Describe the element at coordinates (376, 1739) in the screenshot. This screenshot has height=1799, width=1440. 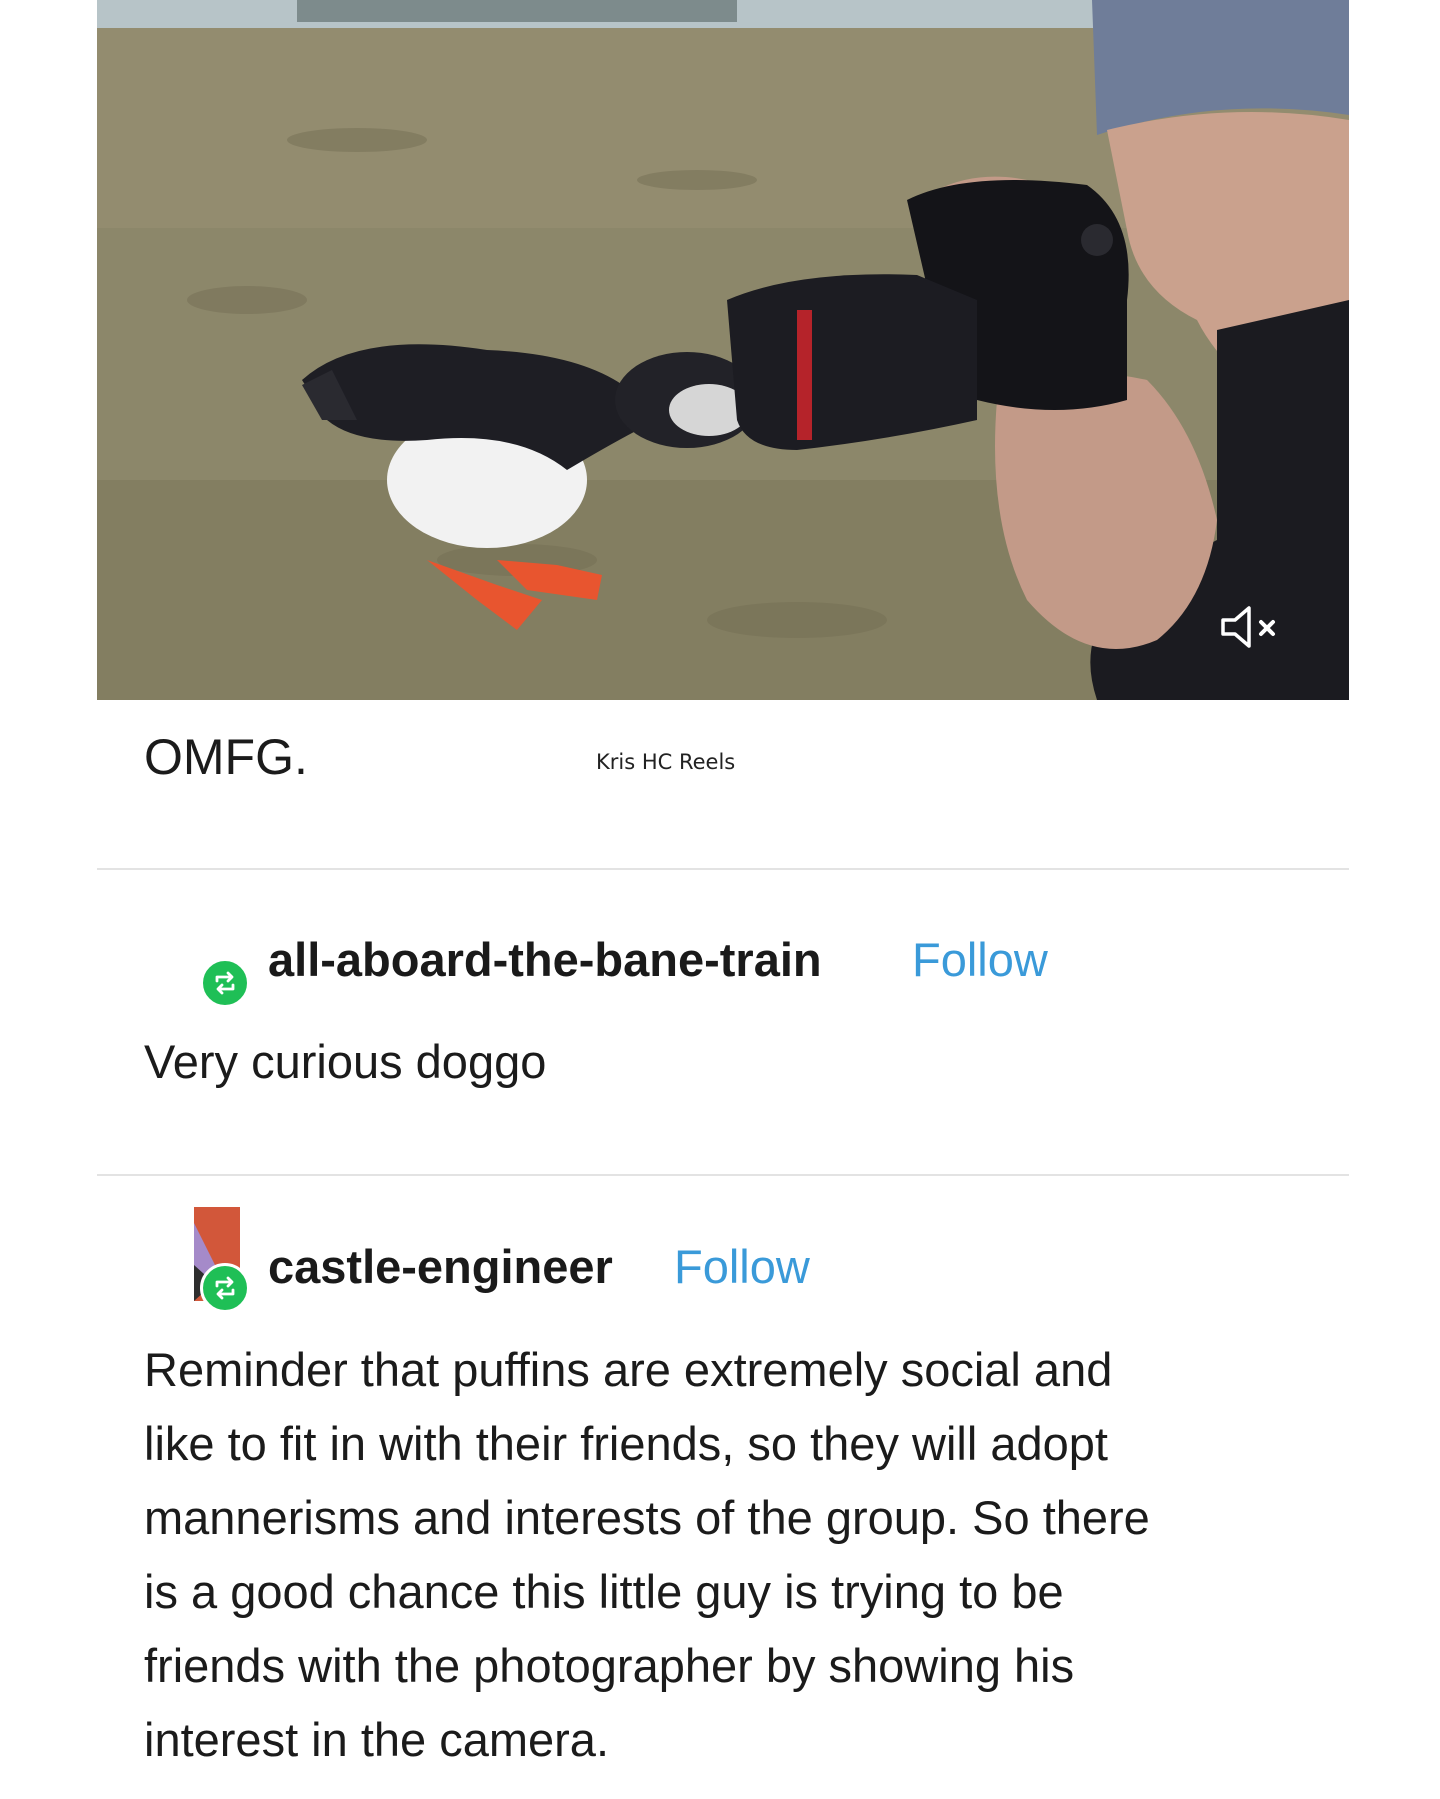
I see `reblog-text-line: interest in the camera.` at that location.